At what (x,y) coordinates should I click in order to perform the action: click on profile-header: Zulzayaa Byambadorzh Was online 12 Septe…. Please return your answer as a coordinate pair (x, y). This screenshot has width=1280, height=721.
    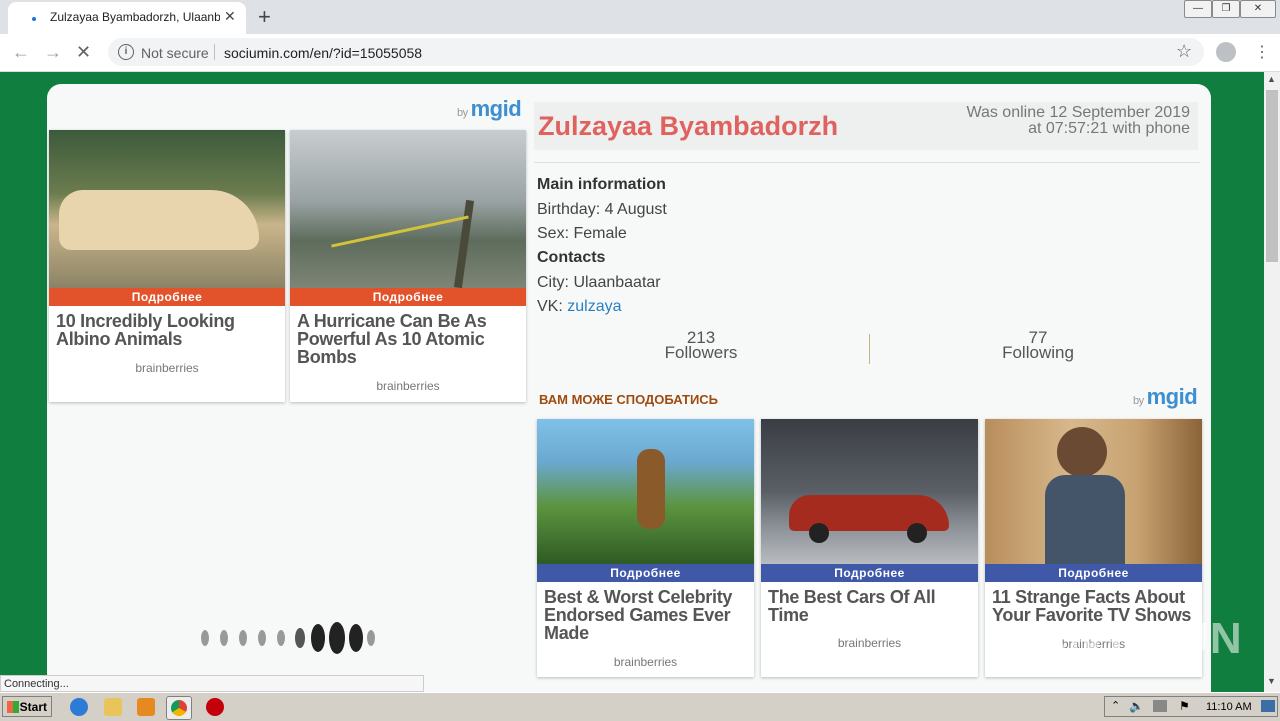
    Looking at the image, I should click on (866, 126).